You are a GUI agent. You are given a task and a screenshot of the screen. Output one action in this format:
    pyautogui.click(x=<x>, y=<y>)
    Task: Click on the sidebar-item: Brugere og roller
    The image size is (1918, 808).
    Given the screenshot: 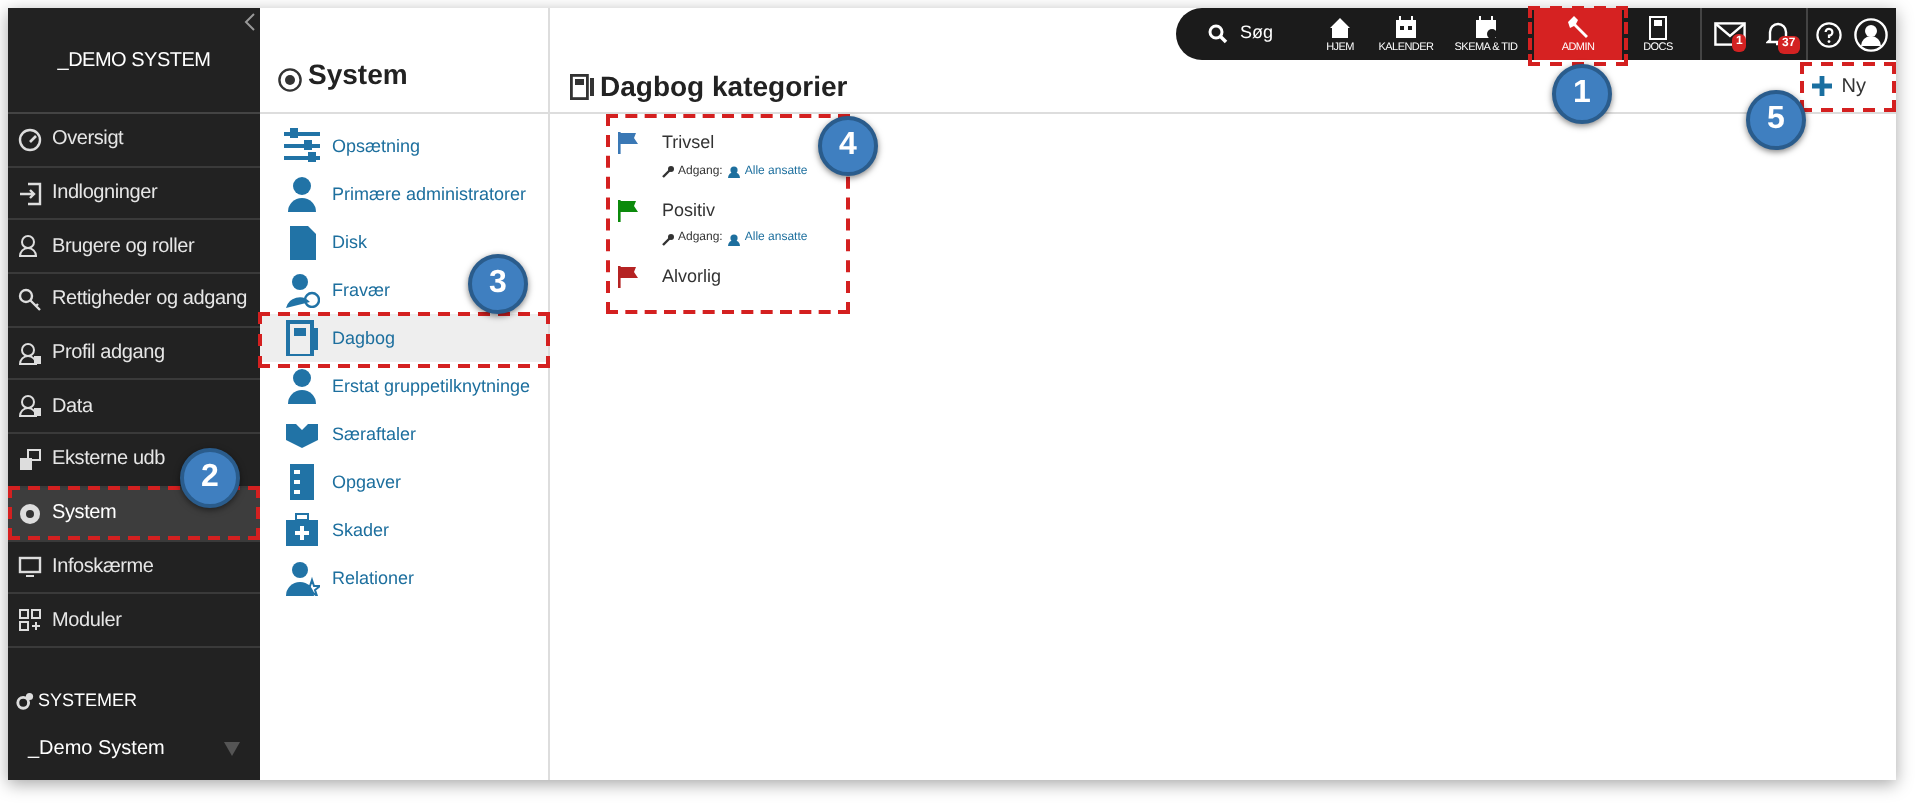 What is the action you would take?
    pyautogui.click(x=134, y=247)
    